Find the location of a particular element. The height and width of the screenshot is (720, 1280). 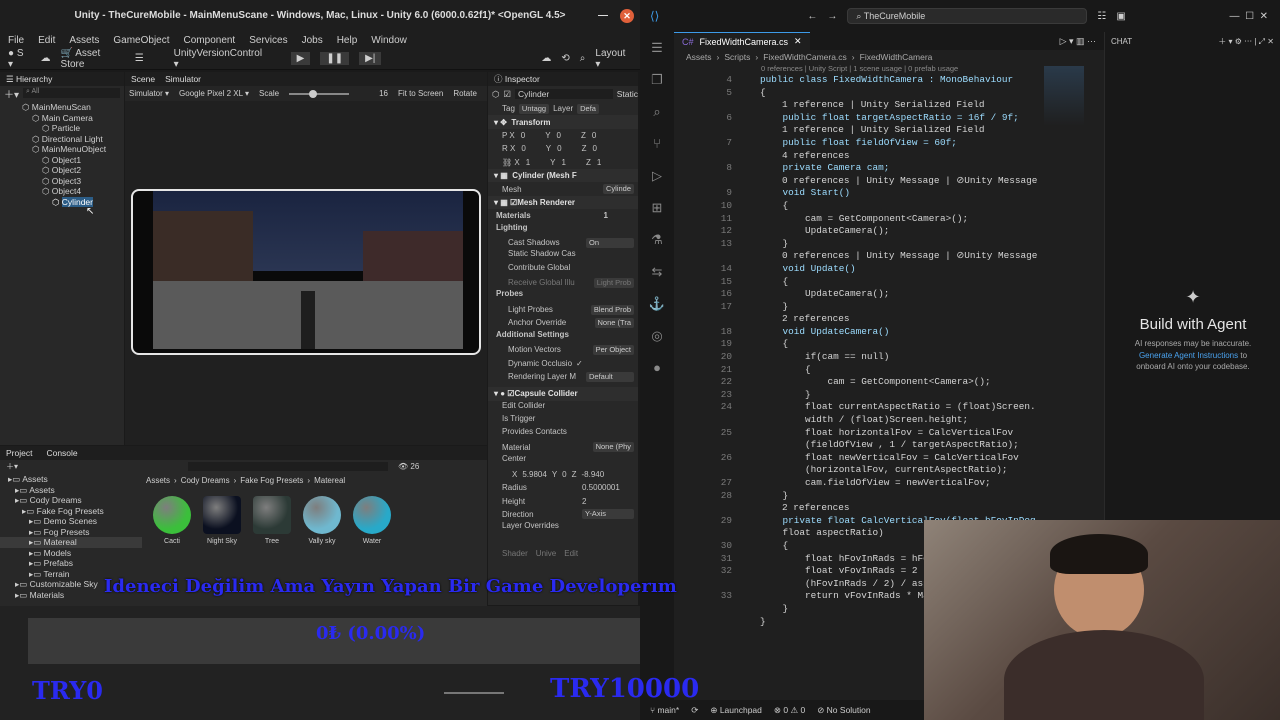

scale-slider is located at coordinates (319, 93).